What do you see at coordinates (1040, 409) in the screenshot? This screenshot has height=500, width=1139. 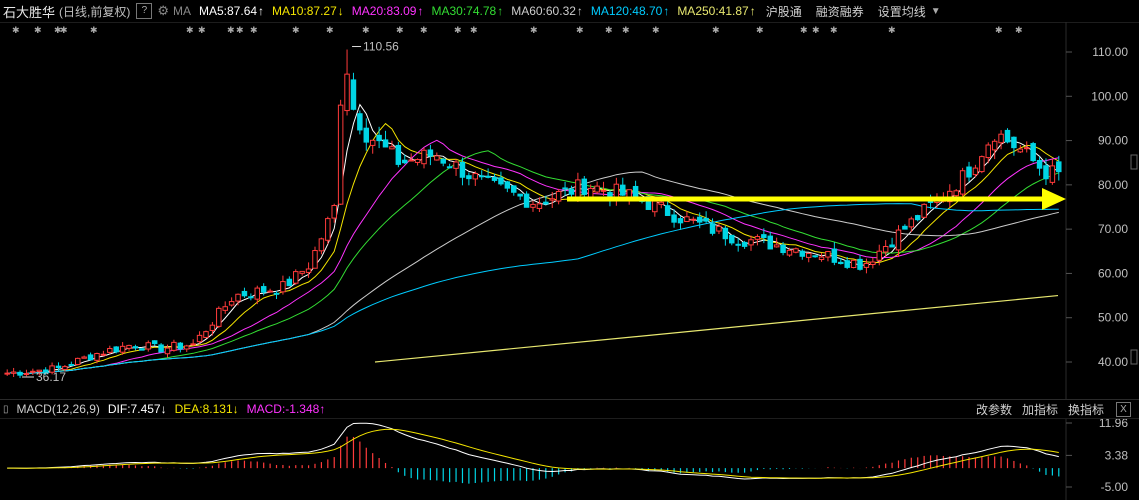 I see `add-indicator-button: 加指标` at bounding box center [1040, 409].